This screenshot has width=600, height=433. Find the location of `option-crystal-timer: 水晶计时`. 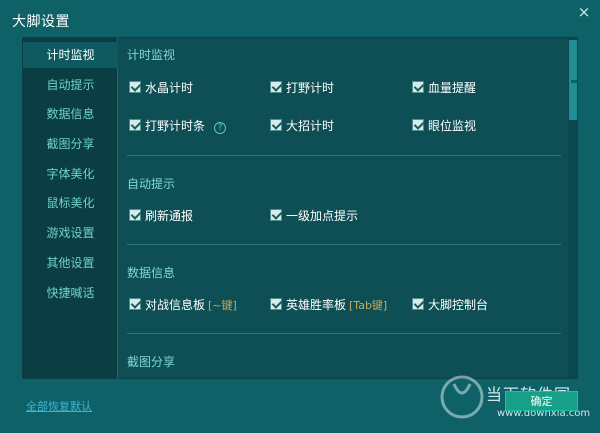

option-crystal-timer: 水晶计时 is located at coordinates (161, 88).